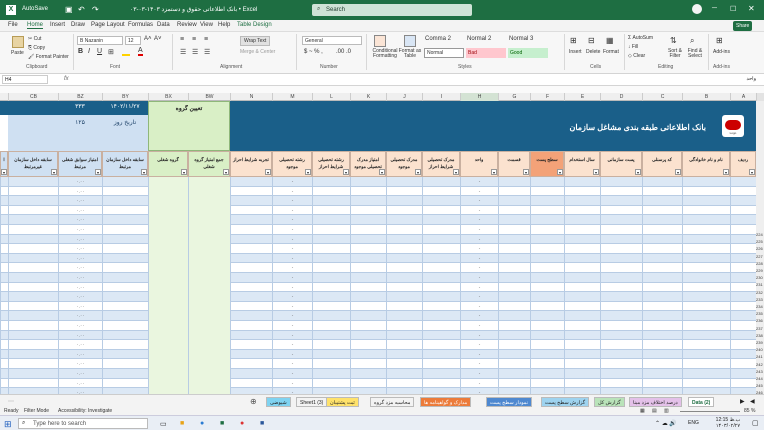 The height and width of the screenshot is (430, 764). Describe the element at coordinates (100, 40) in the screenshot. I see `font-name-select: B Nazanin` at that location.